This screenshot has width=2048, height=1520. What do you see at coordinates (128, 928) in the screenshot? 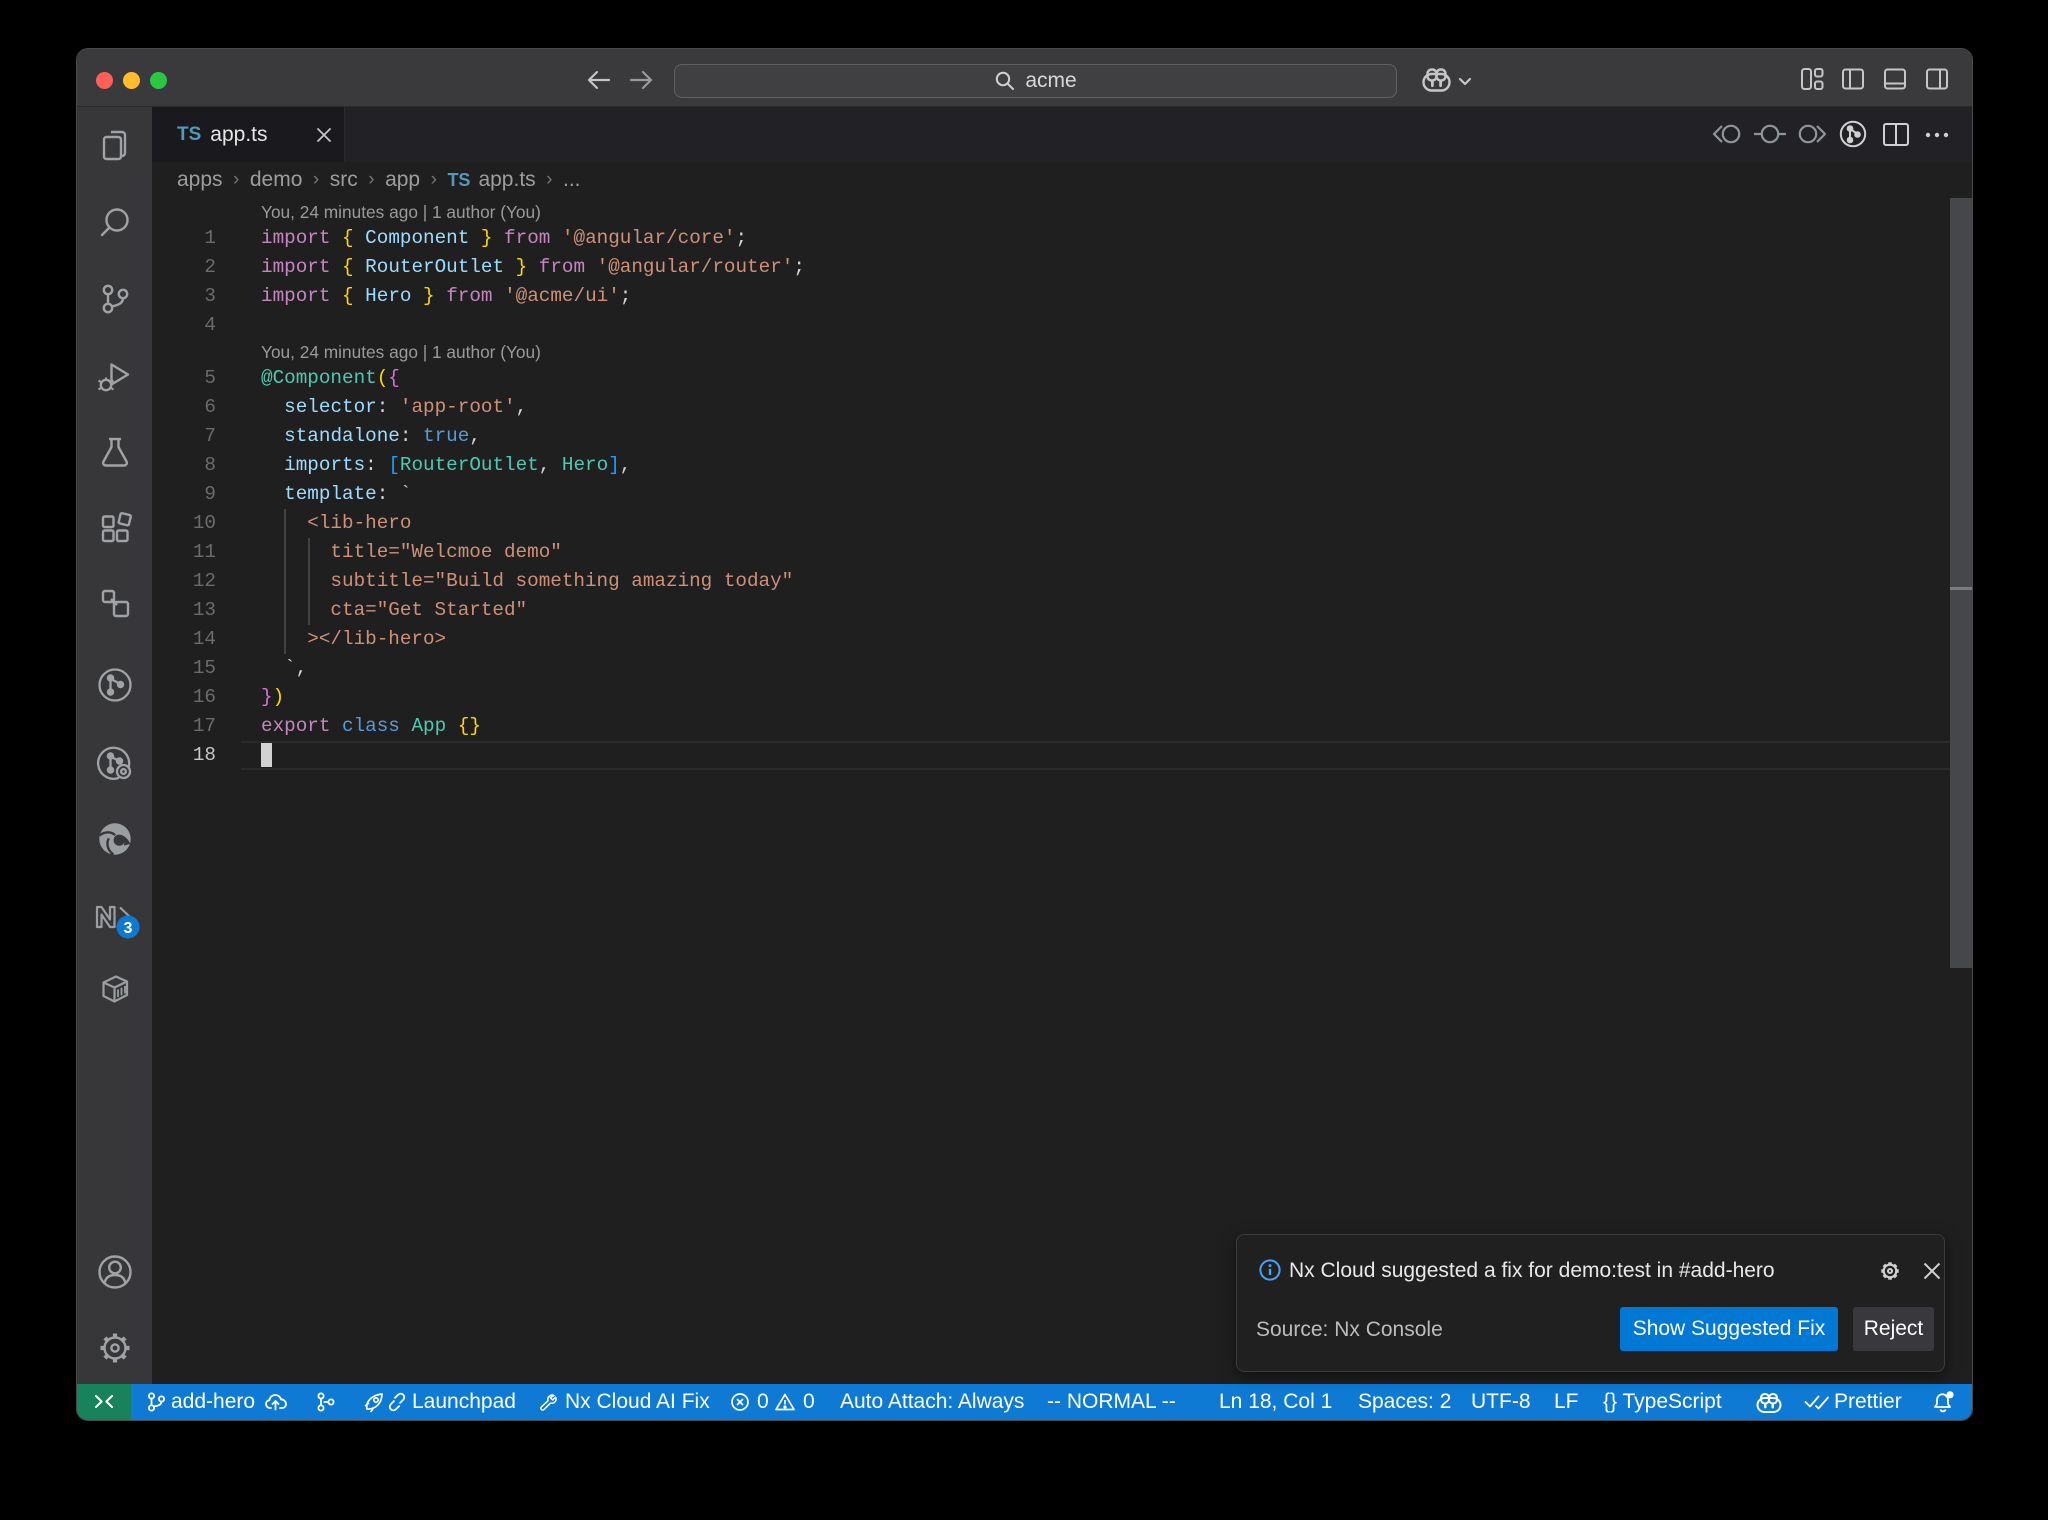
I see `svg-text: 3` at bounding box center [128, 928].